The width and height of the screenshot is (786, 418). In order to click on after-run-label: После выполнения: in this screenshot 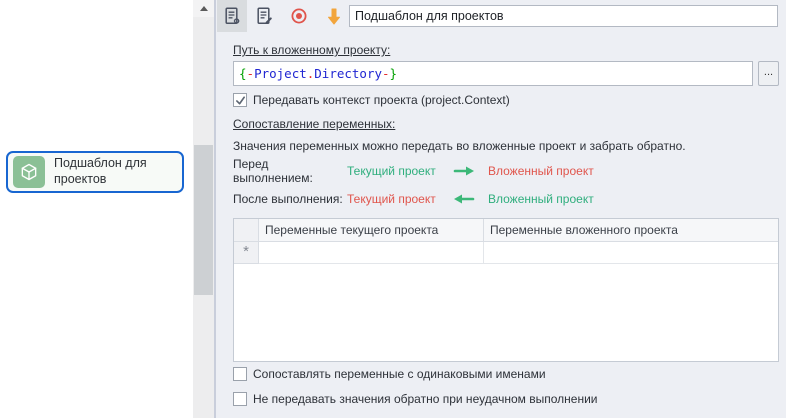, I will do `click(288, 199)`.